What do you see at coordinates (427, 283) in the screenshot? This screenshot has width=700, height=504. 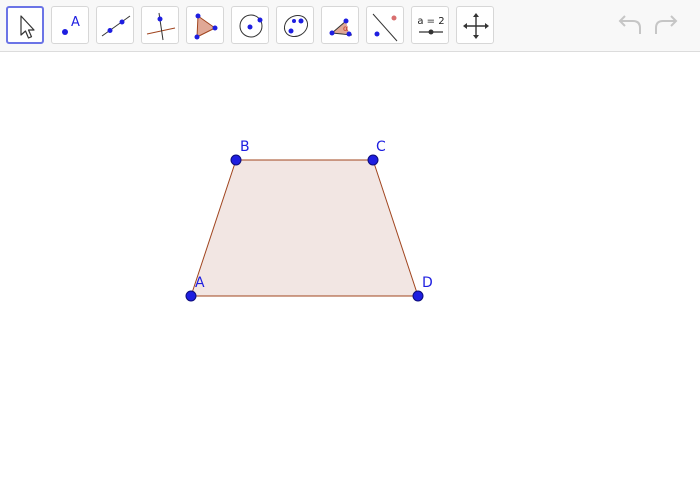 I see `point-d-label: D` at bounding box center [427, 283].